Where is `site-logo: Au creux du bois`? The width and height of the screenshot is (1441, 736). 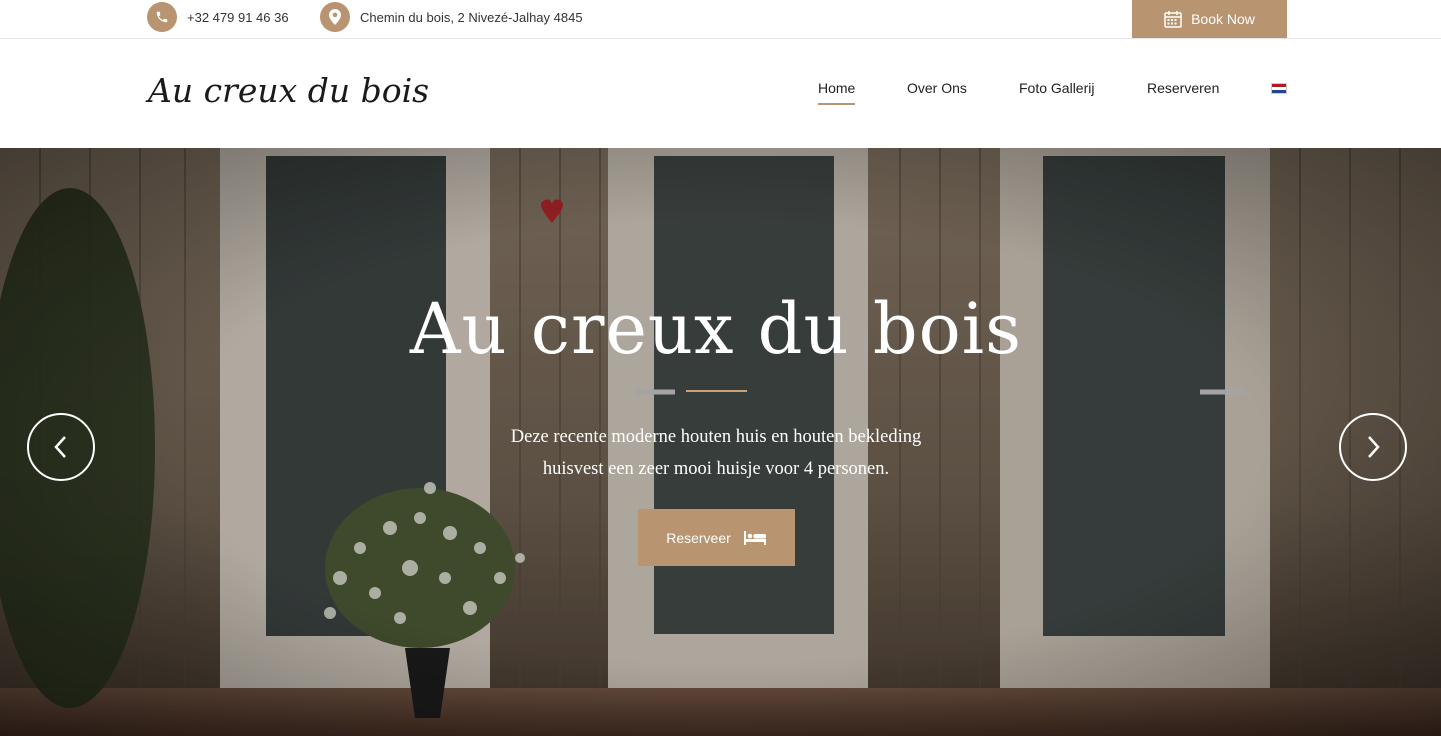 site-logo: Au creux du bois is located at coordinates (288, 90).